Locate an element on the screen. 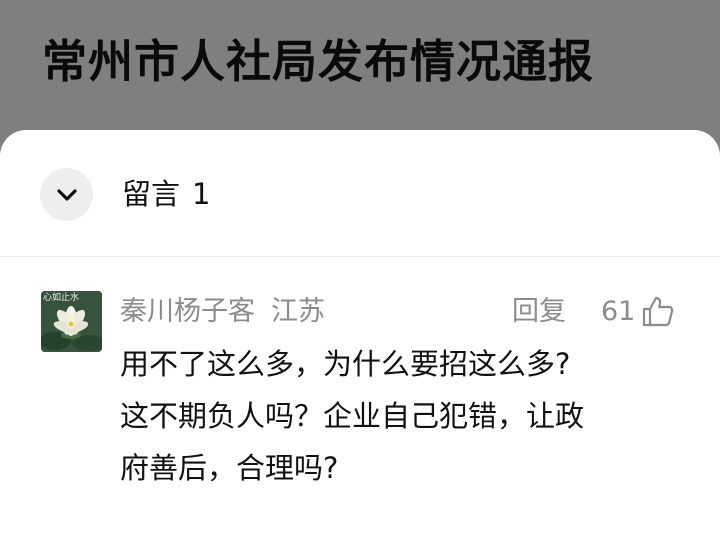 This screenshot has width=720, height=545. comments-title-label: 留言 is located at coordinates (151, 194).